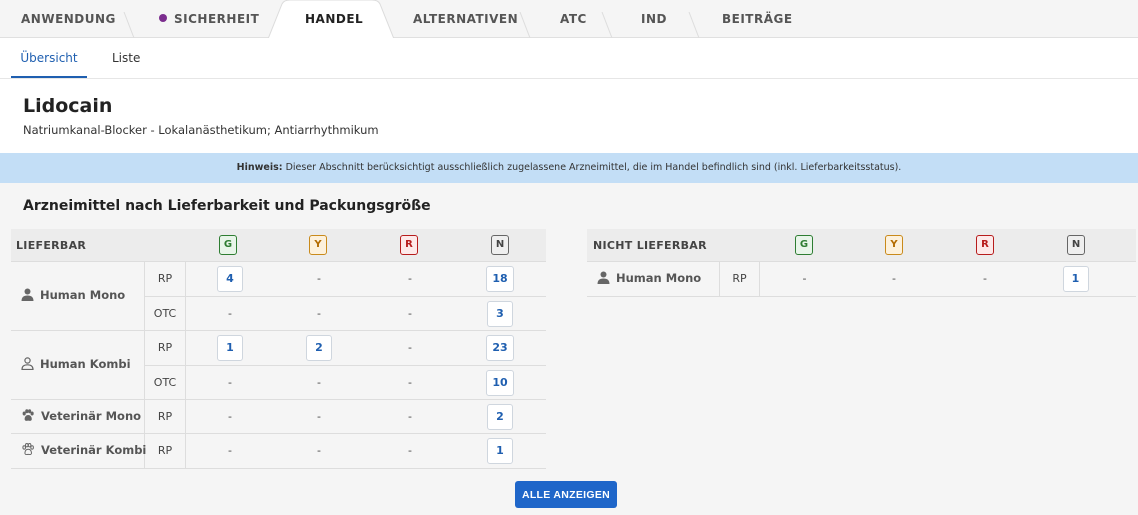 Image resolution: width=1138 pixels, height=515 pixels. Describe the element at coordinates (345, 279) in the screenshot. I see `table-row: RP 4 - - 18` at that location.